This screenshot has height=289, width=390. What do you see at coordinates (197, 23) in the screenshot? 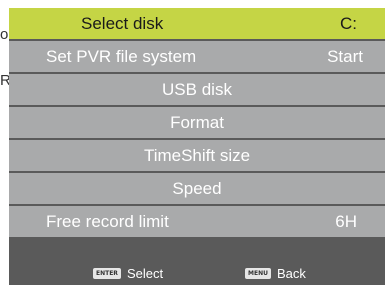
I see `menu-item-select-disk: Select disk C:` at bounding box center [197, 23].